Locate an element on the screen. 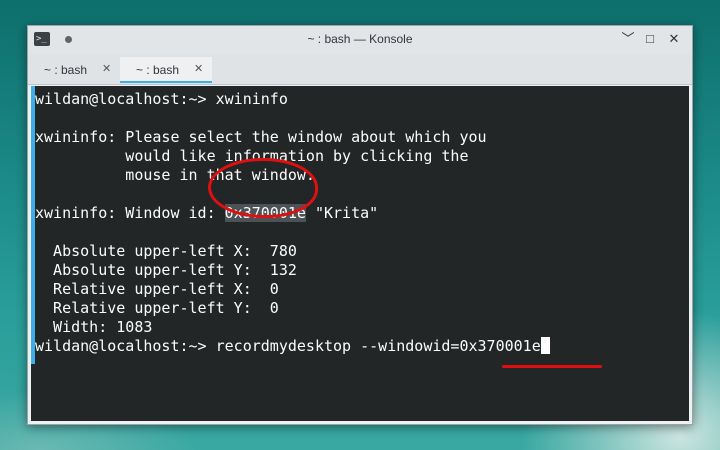 The width and height of the screenshot is (720, 450). text-cursor is located at coordinates (545, 345).